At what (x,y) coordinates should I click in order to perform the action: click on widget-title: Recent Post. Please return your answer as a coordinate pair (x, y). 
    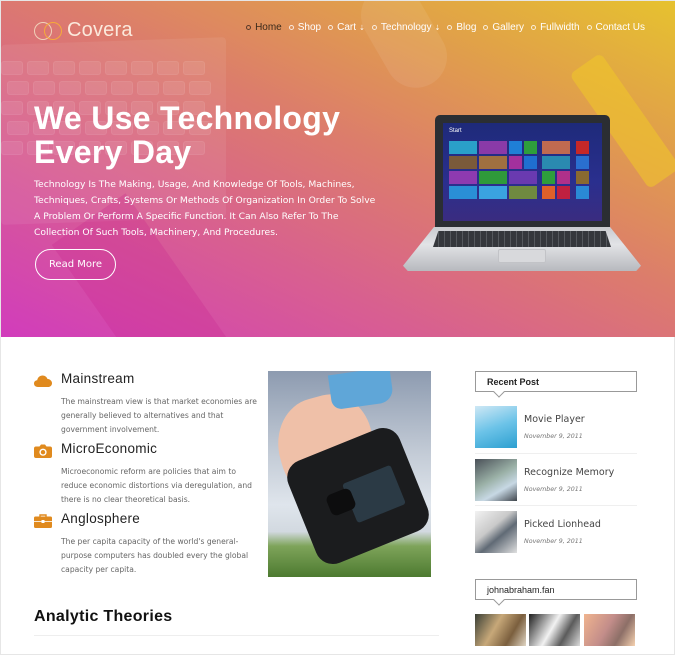
    Looking at the image, I should click on (513, 381).